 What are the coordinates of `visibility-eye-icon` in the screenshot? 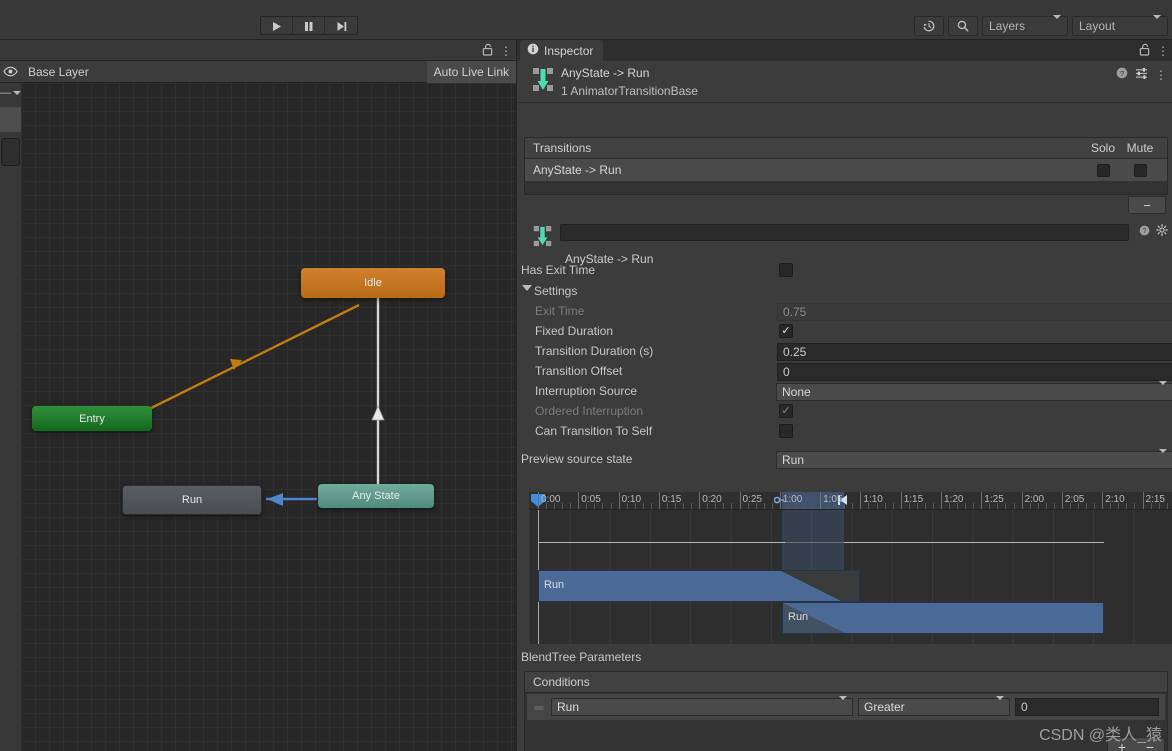 It's located at (10, 72).